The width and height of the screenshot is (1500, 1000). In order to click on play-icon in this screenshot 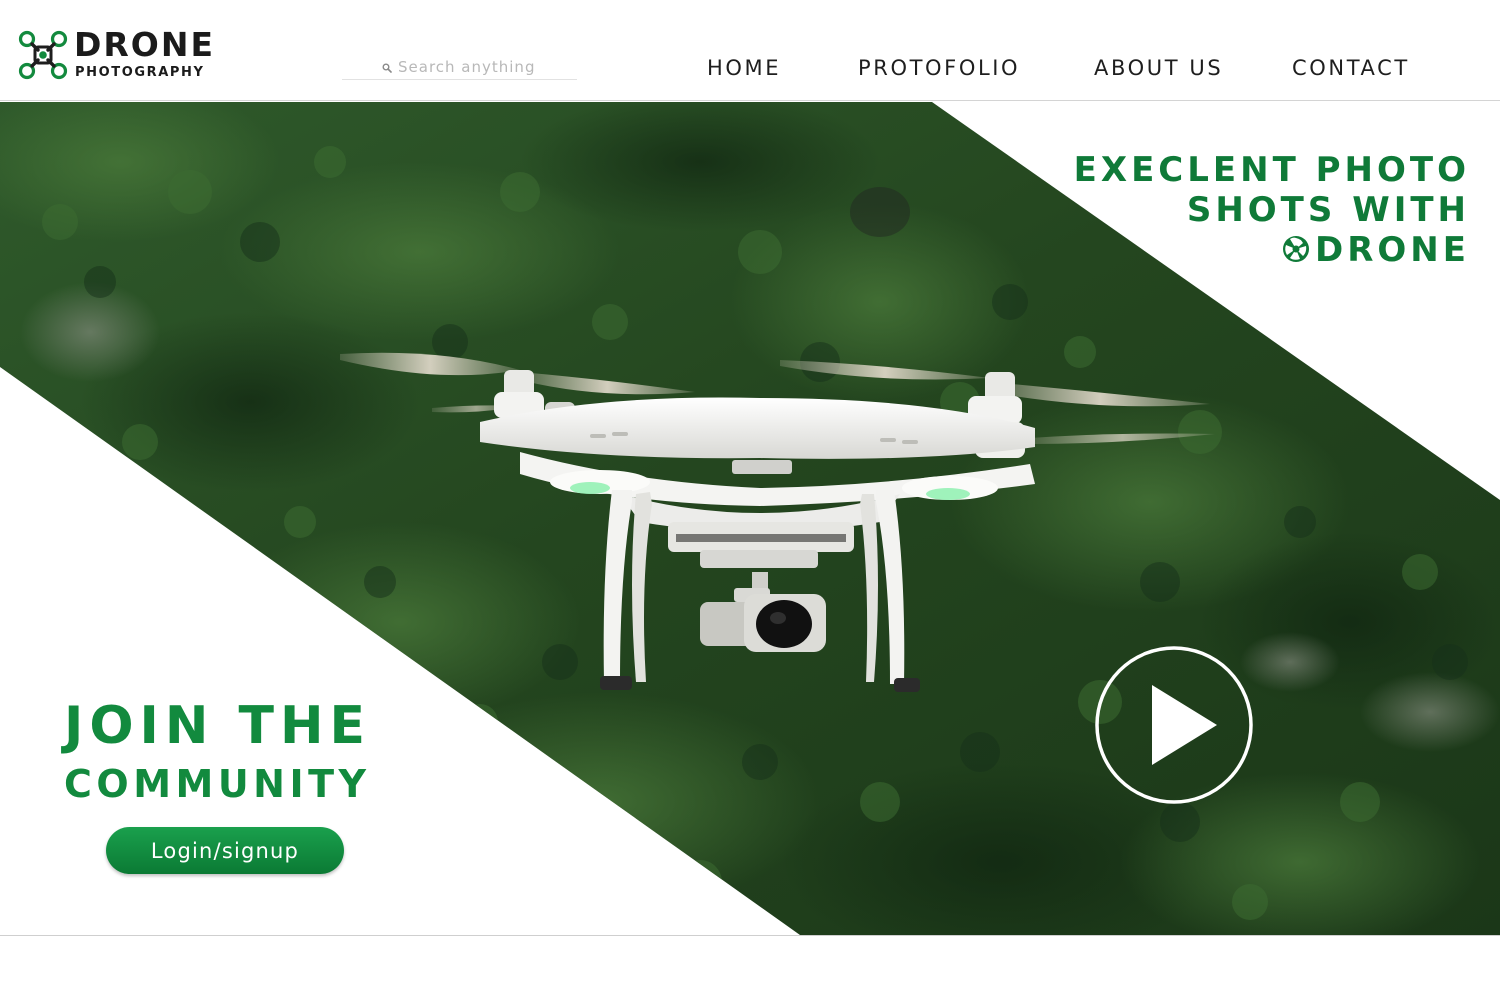, I will do `click(1174, 725)`.